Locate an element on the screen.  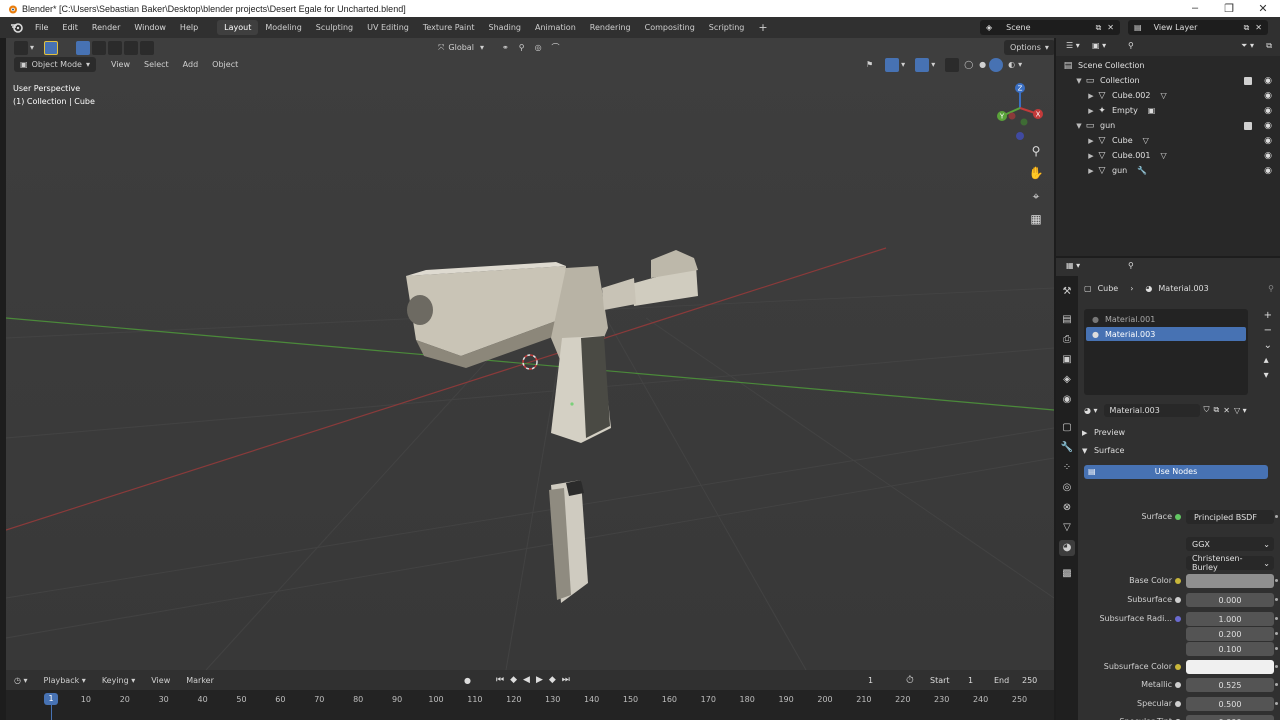
snap-icon: ⚲ is located at coordinates (522, 47).